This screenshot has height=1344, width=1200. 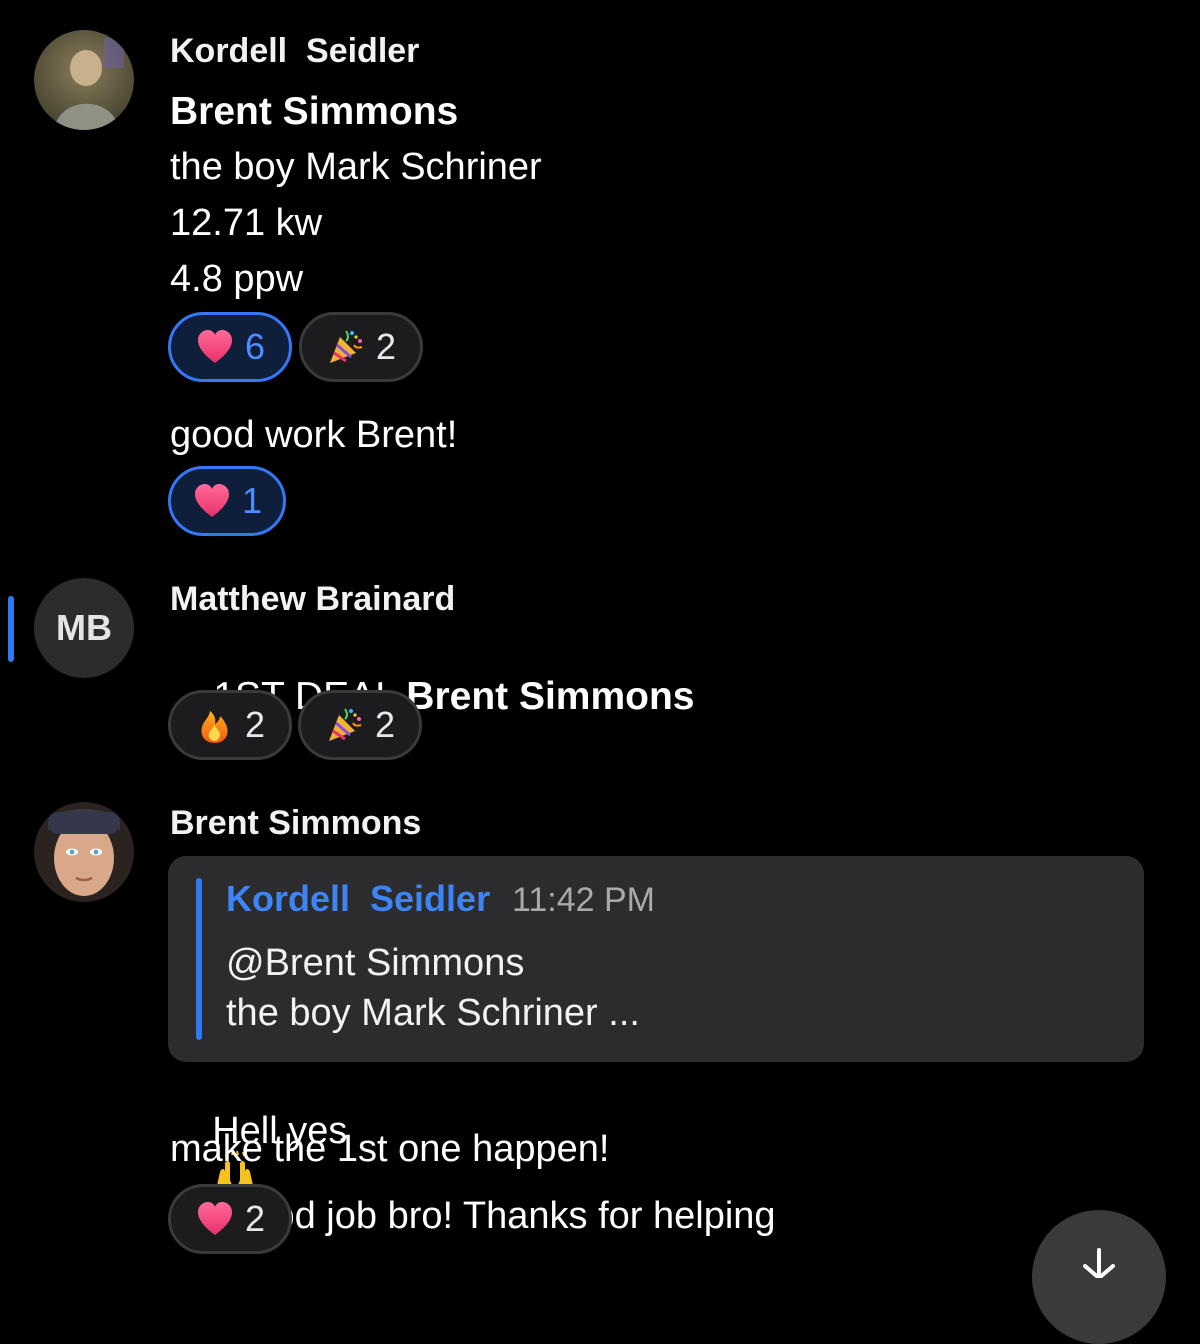 I want to click on author-name: Brent Simmons, so click(x=295, y=823).